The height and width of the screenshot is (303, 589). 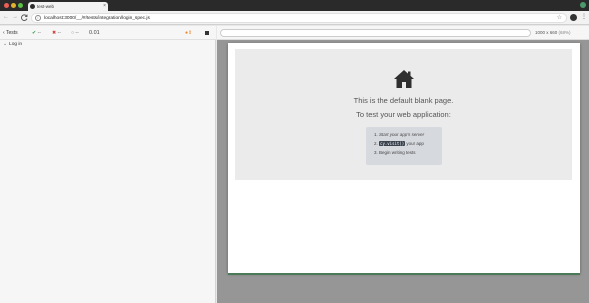 I want to click on cy-visit-code: cy.visit(), so click(x=392, y=143).